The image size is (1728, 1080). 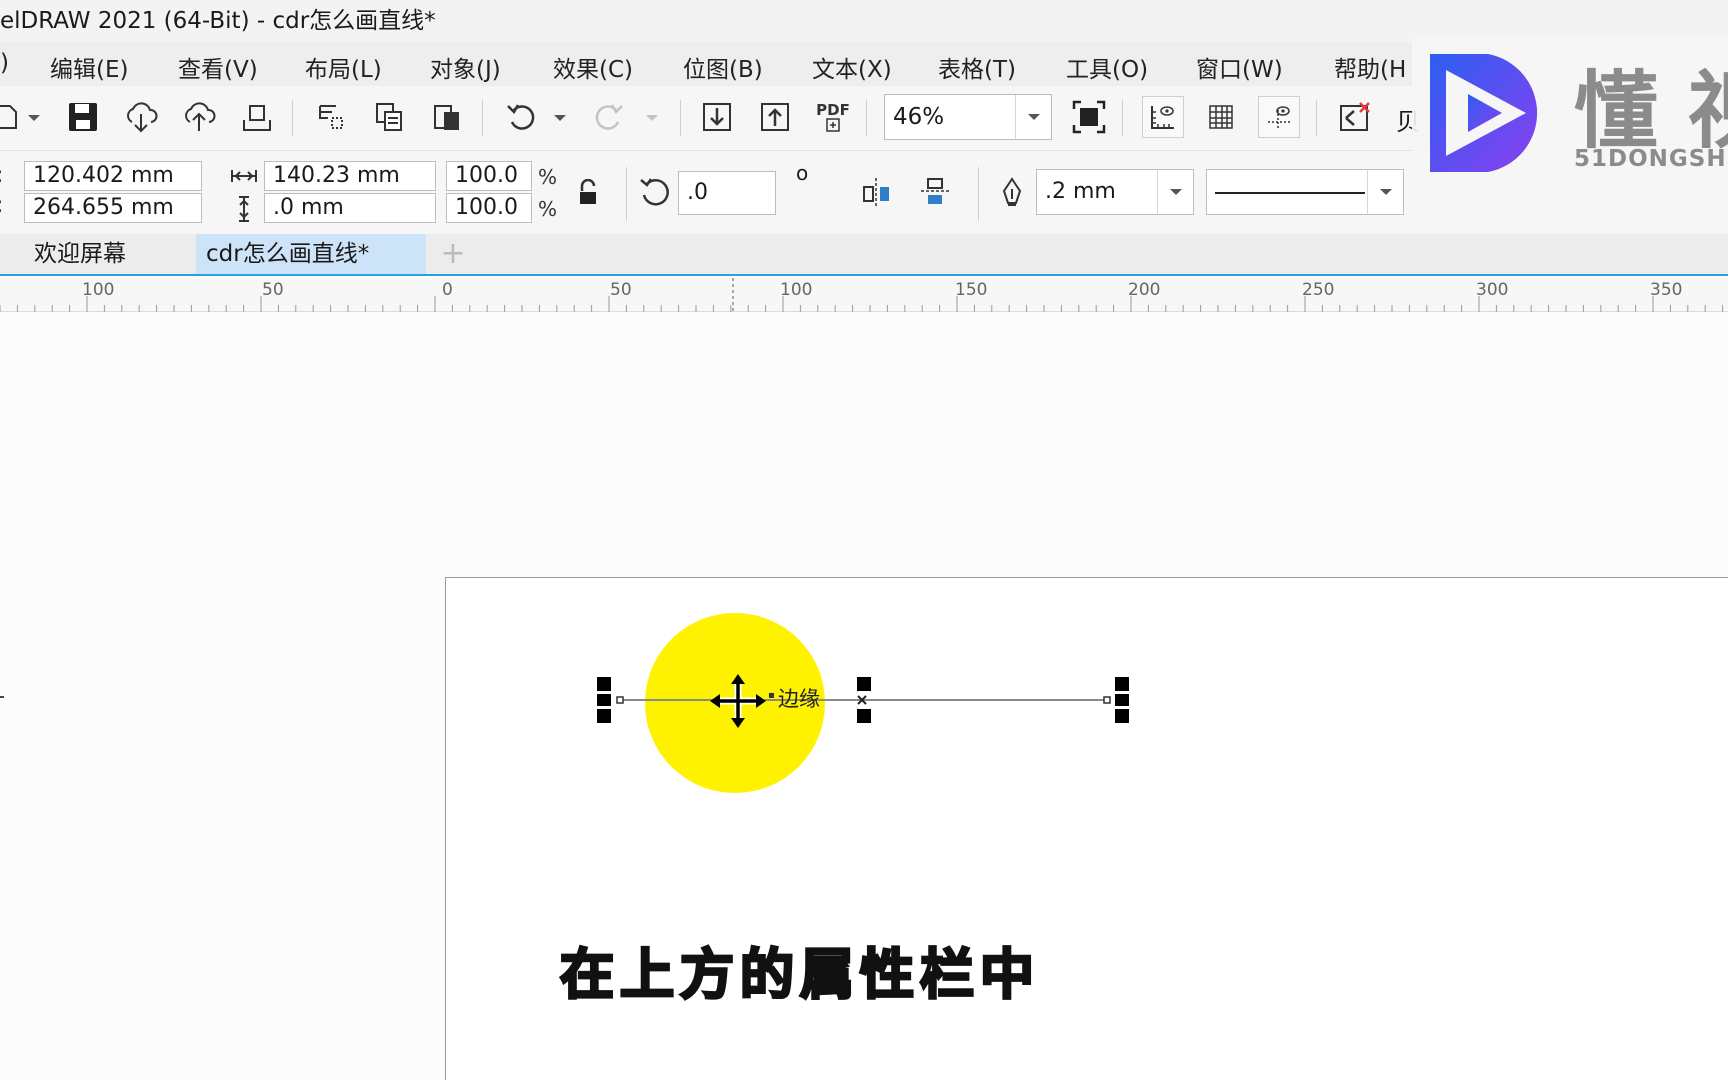 What do you see at coordinates (864, 255) in the screenshot?
I see `document-tab-bar: · 欢迎屏幕 cdr怎么画直线* +` at bounding box center [864, 255].